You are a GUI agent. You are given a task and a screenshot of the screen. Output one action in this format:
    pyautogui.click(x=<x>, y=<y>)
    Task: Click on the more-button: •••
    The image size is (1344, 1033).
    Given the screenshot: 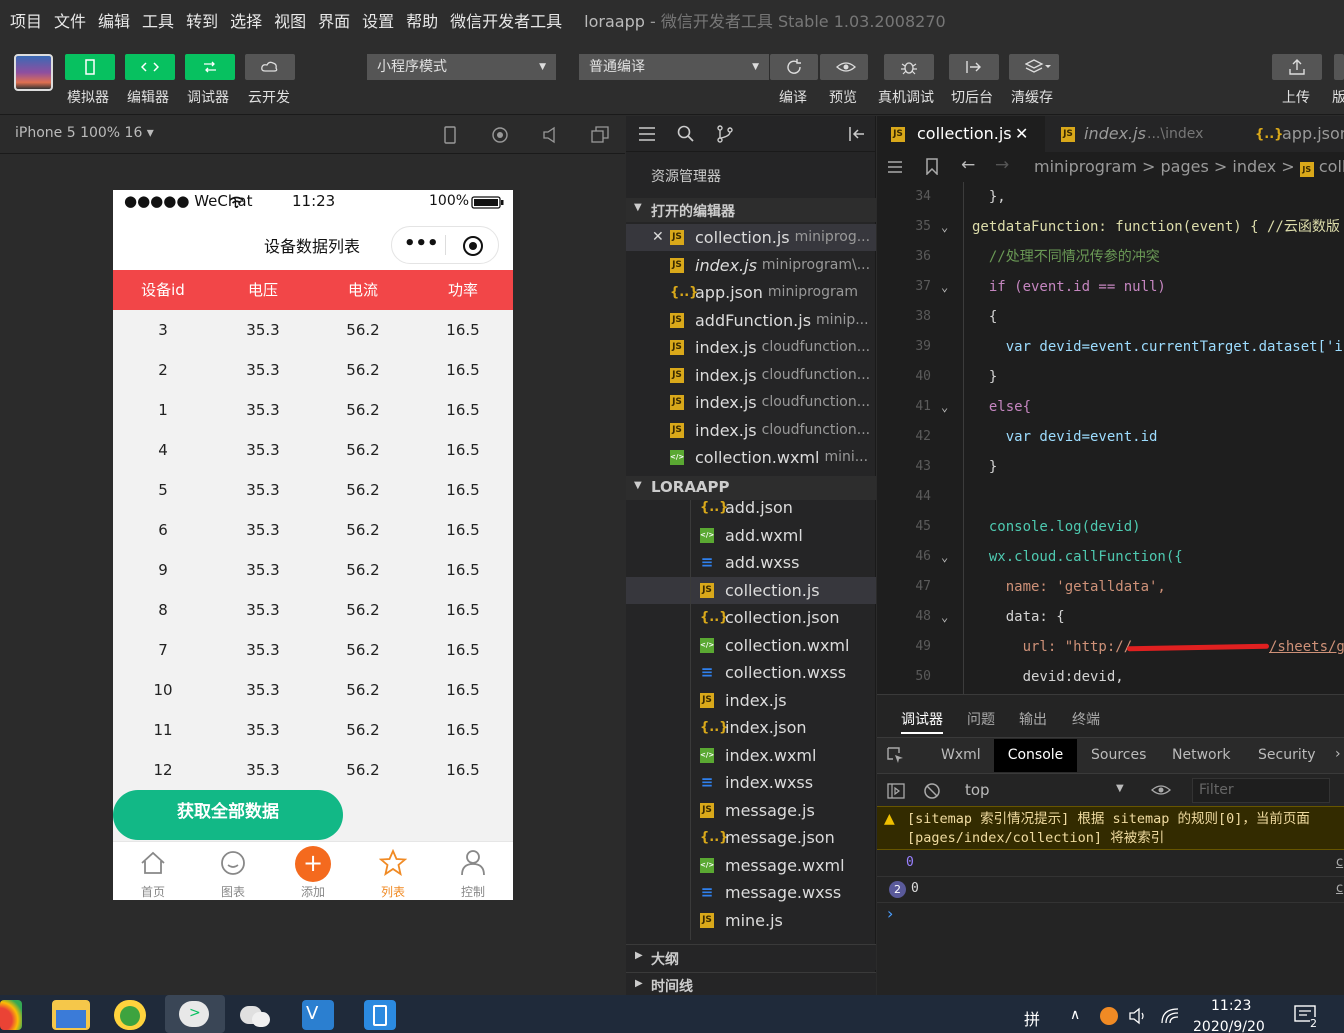 What is the action you would take?
    pyautogui.click(x=421, y=243)
    